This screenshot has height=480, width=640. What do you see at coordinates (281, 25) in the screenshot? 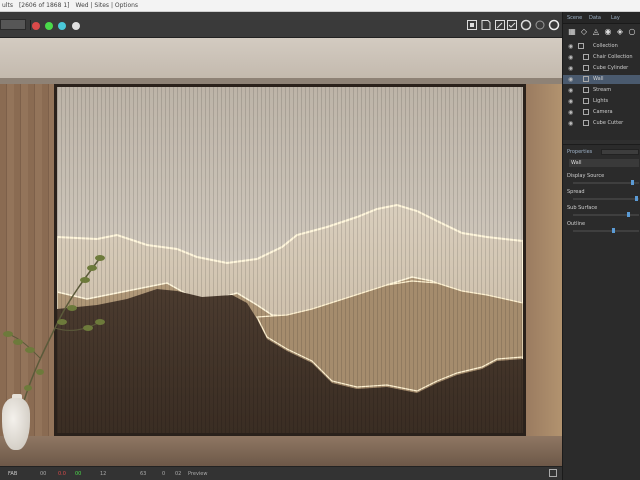
I see `toolbar` at bounding box center [281, 25].